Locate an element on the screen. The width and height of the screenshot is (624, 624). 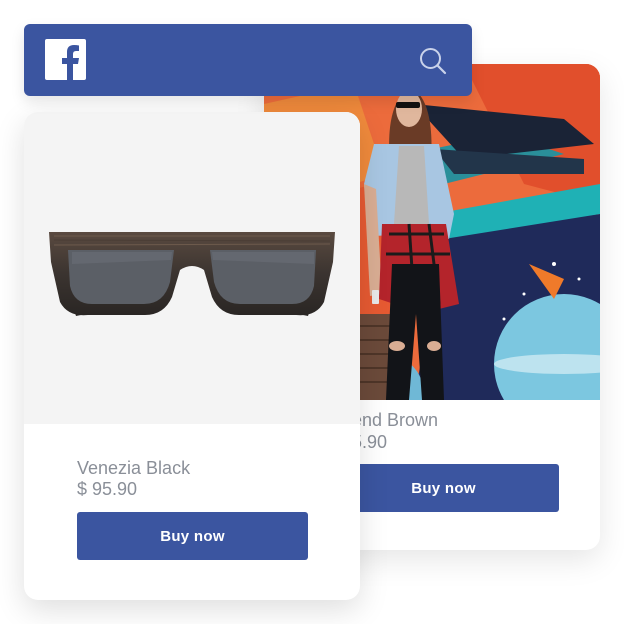
facebook-logo-icon is located at coordinates (65, 59).